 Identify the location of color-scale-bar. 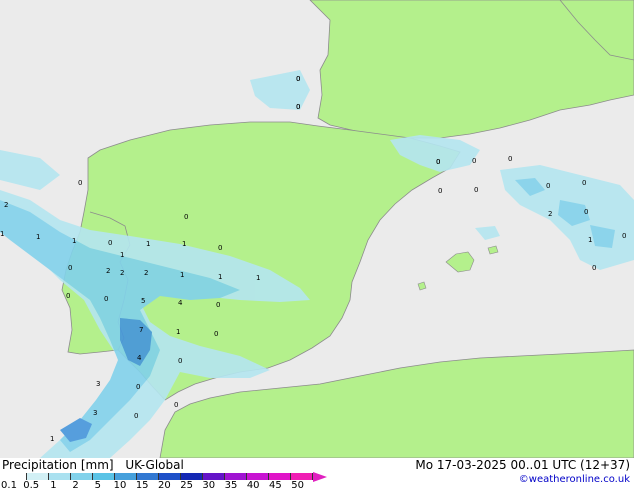
(159, 476).